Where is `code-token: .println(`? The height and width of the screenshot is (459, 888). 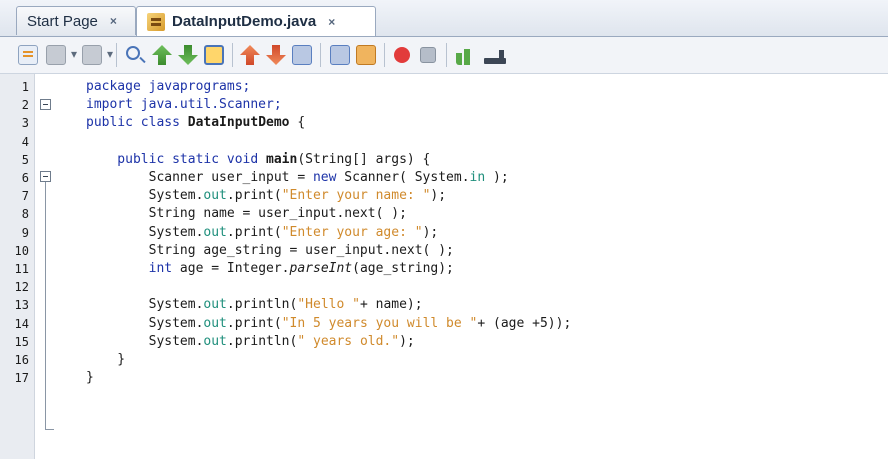 code-token: .println( is located at coordinates (262, 341).